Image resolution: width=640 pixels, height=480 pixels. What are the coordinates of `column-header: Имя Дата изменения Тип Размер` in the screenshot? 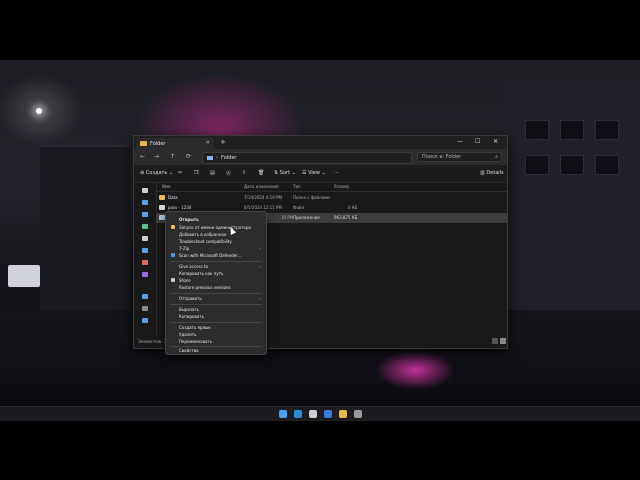 It's located at (331, 187).